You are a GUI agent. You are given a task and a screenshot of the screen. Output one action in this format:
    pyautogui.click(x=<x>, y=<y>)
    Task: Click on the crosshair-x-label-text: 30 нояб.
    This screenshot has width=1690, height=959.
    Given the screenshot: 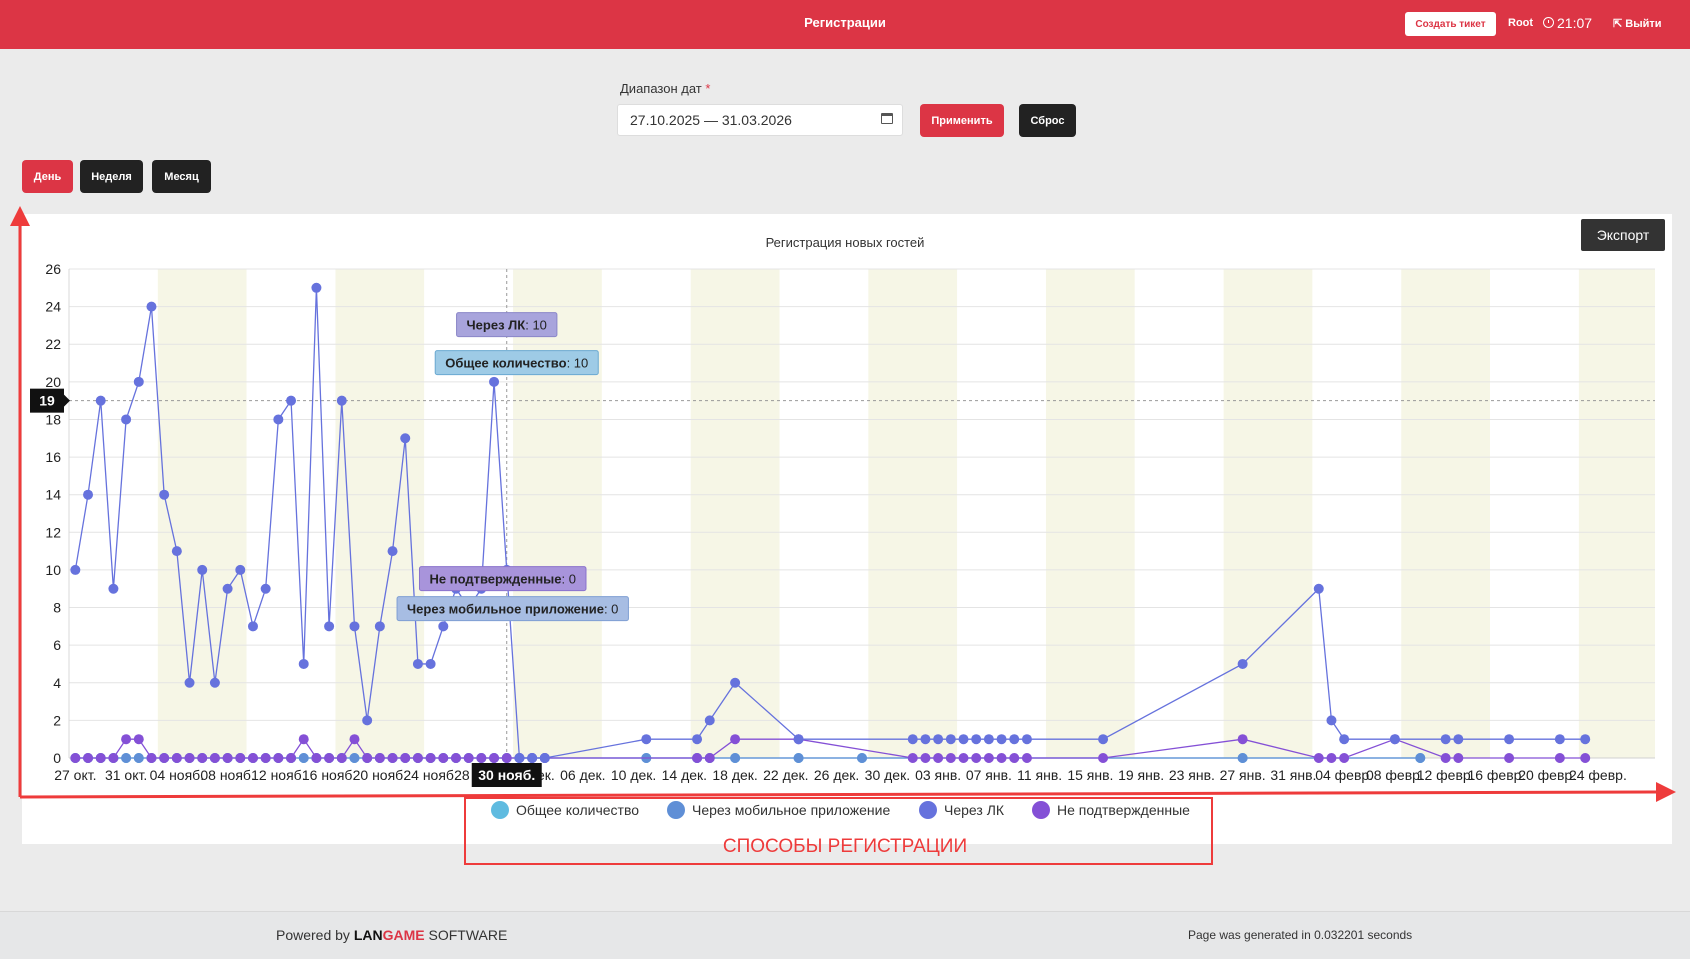 What is the action you would take?
    pyautogui.click(x=506, y=775)
    